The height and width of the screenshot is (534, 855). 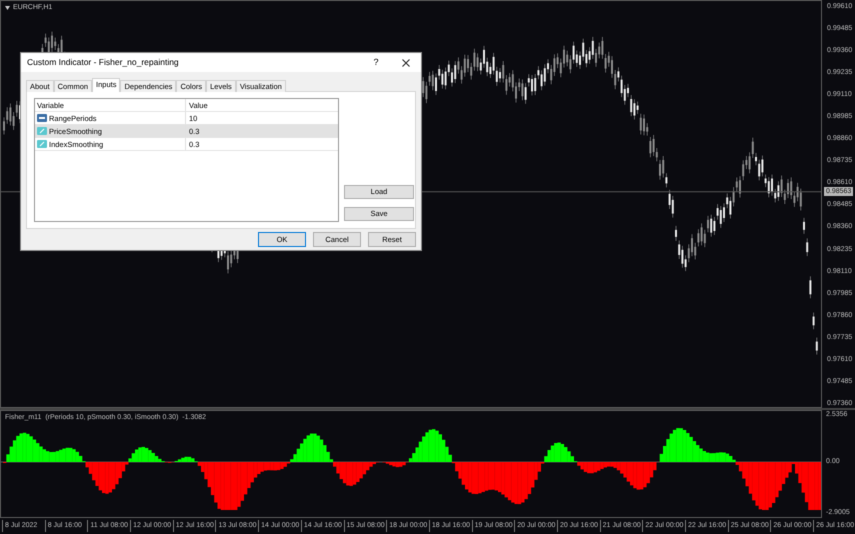 I want to click on close-icon, so click(x=406, y=62).